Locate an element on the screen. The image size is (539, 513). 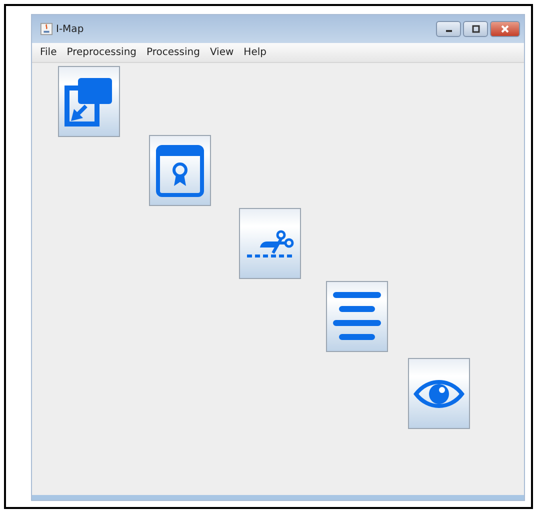
window-title: I-Map is located at coordinates (70, 29).